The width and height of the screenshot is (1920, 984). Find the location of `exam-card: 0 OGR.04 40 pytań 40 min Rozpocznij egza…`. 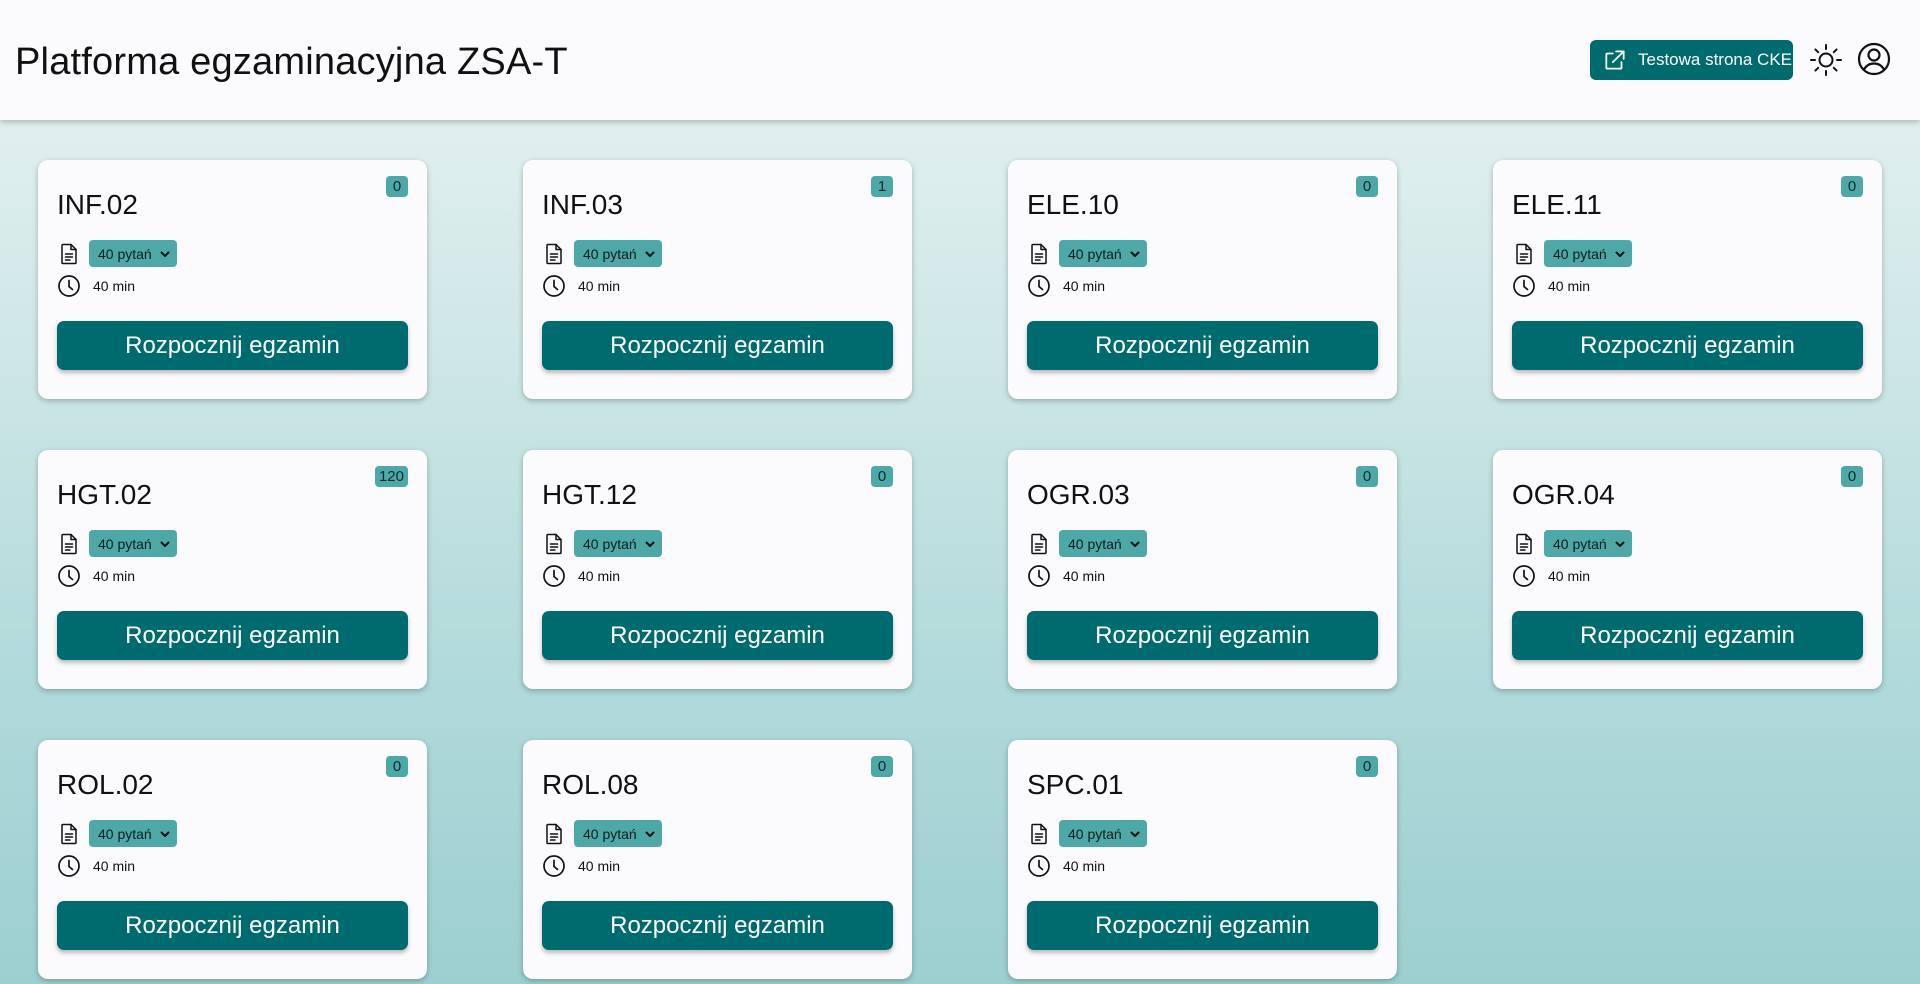

exam-card: 0 OGR.04 40 pytań 40 min Rozpocznij egza… is located at coordinates (1687, 569).